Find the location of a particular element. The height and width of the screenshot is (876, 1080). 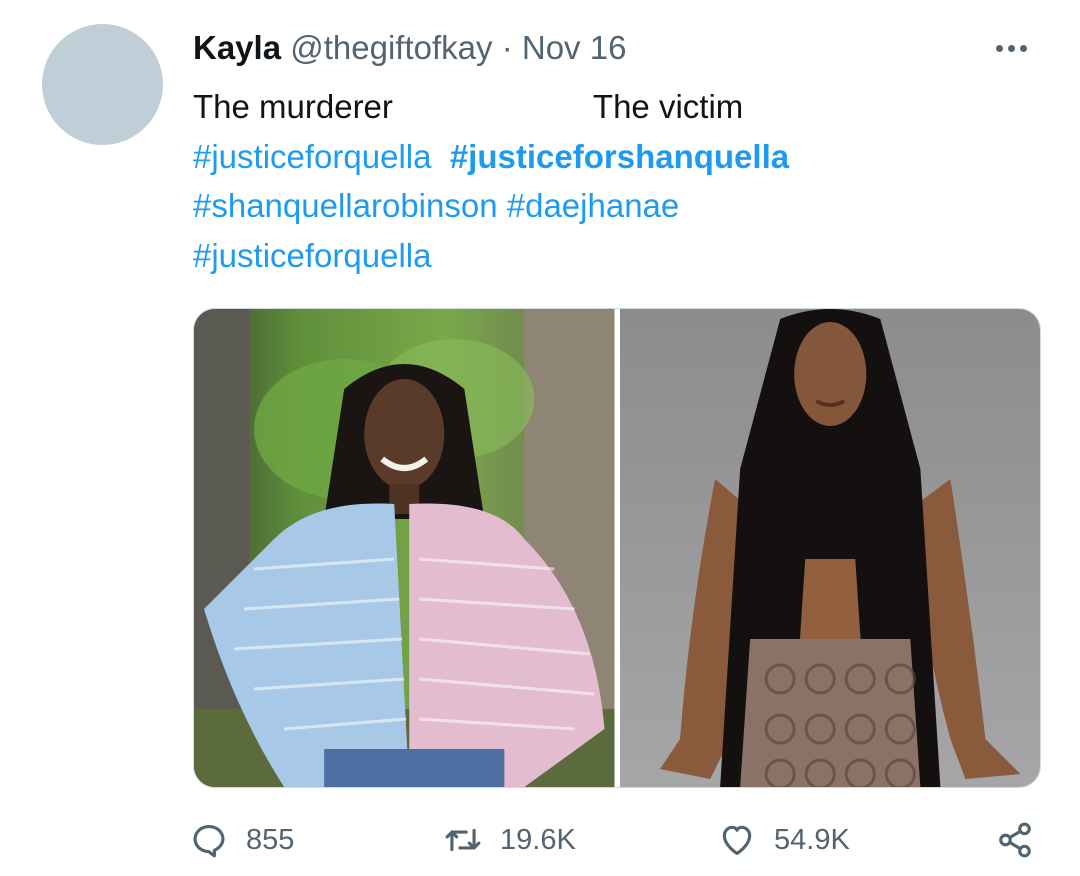

share-icon is located at coordinates (1015, 840).